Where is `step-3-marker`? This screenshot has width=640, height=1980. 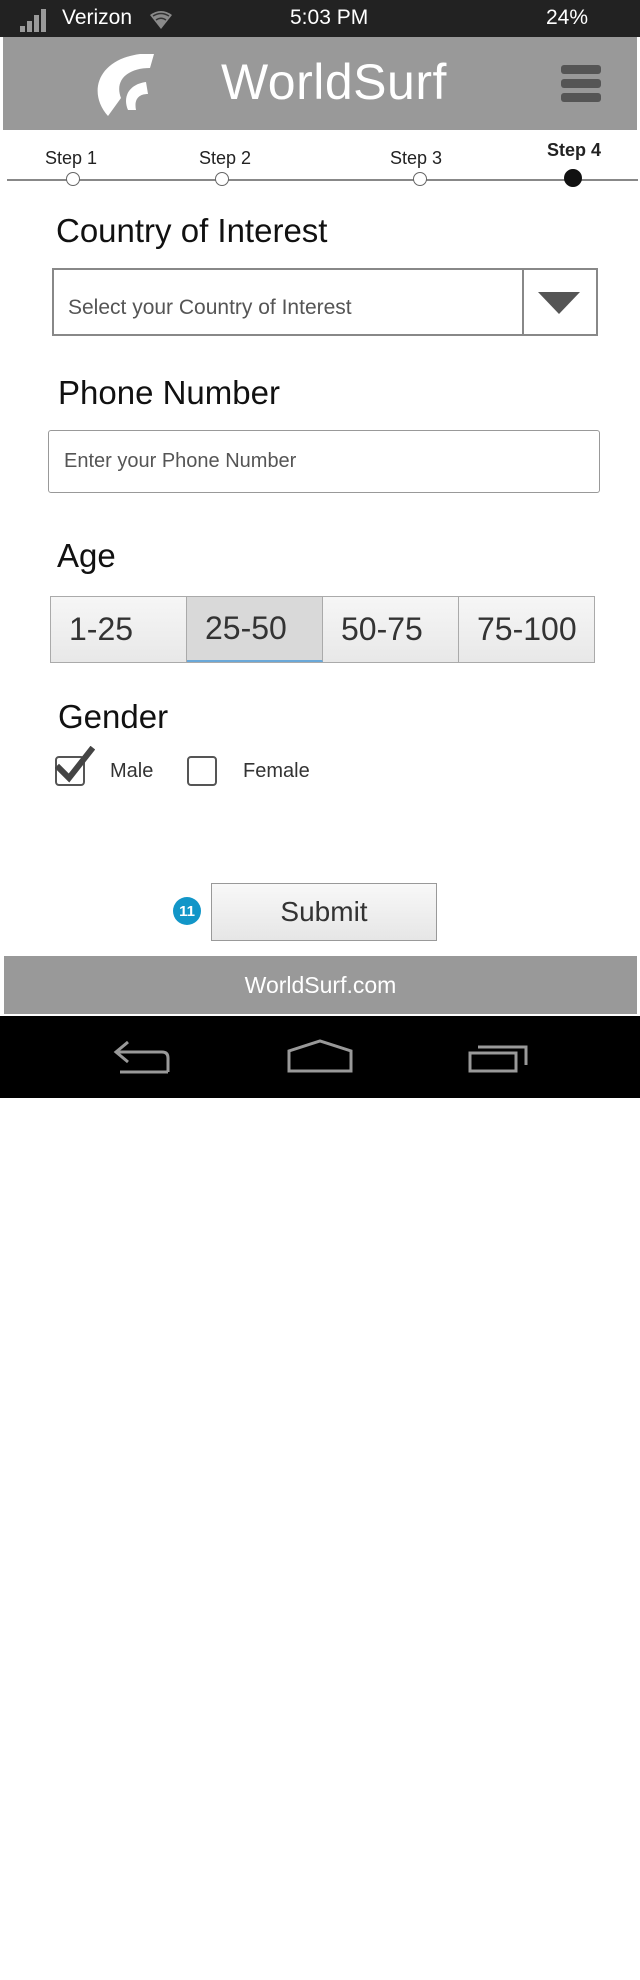
step-3-marker is located at coordinates (420, 179).